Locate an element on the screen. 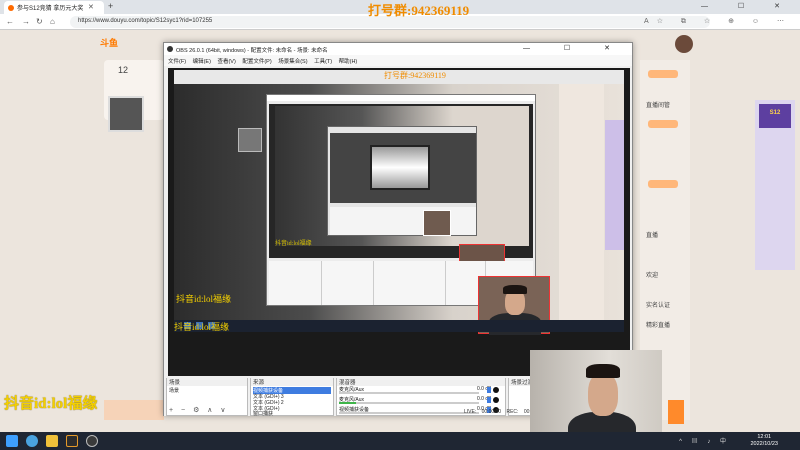 Image resolution: width=800 pixels, height=450 pixels. mixer-level is located at coordinates (347, 403).